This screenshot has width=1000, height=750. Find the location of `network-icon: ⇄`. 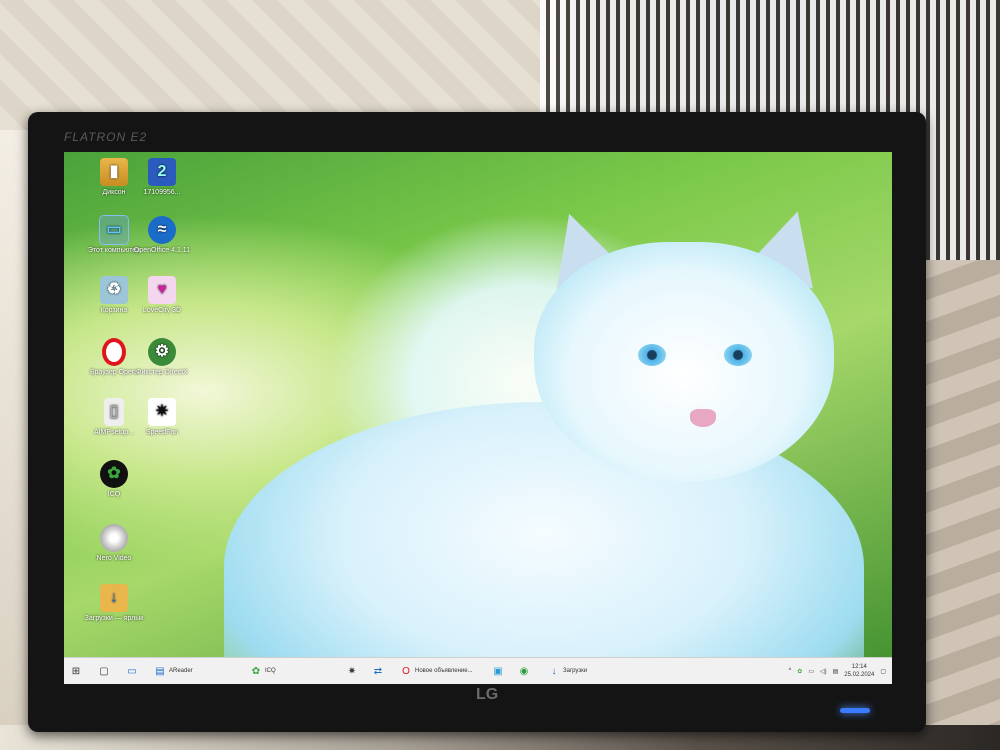

network-icon: ⇄ is located at coordinates (378, 671).